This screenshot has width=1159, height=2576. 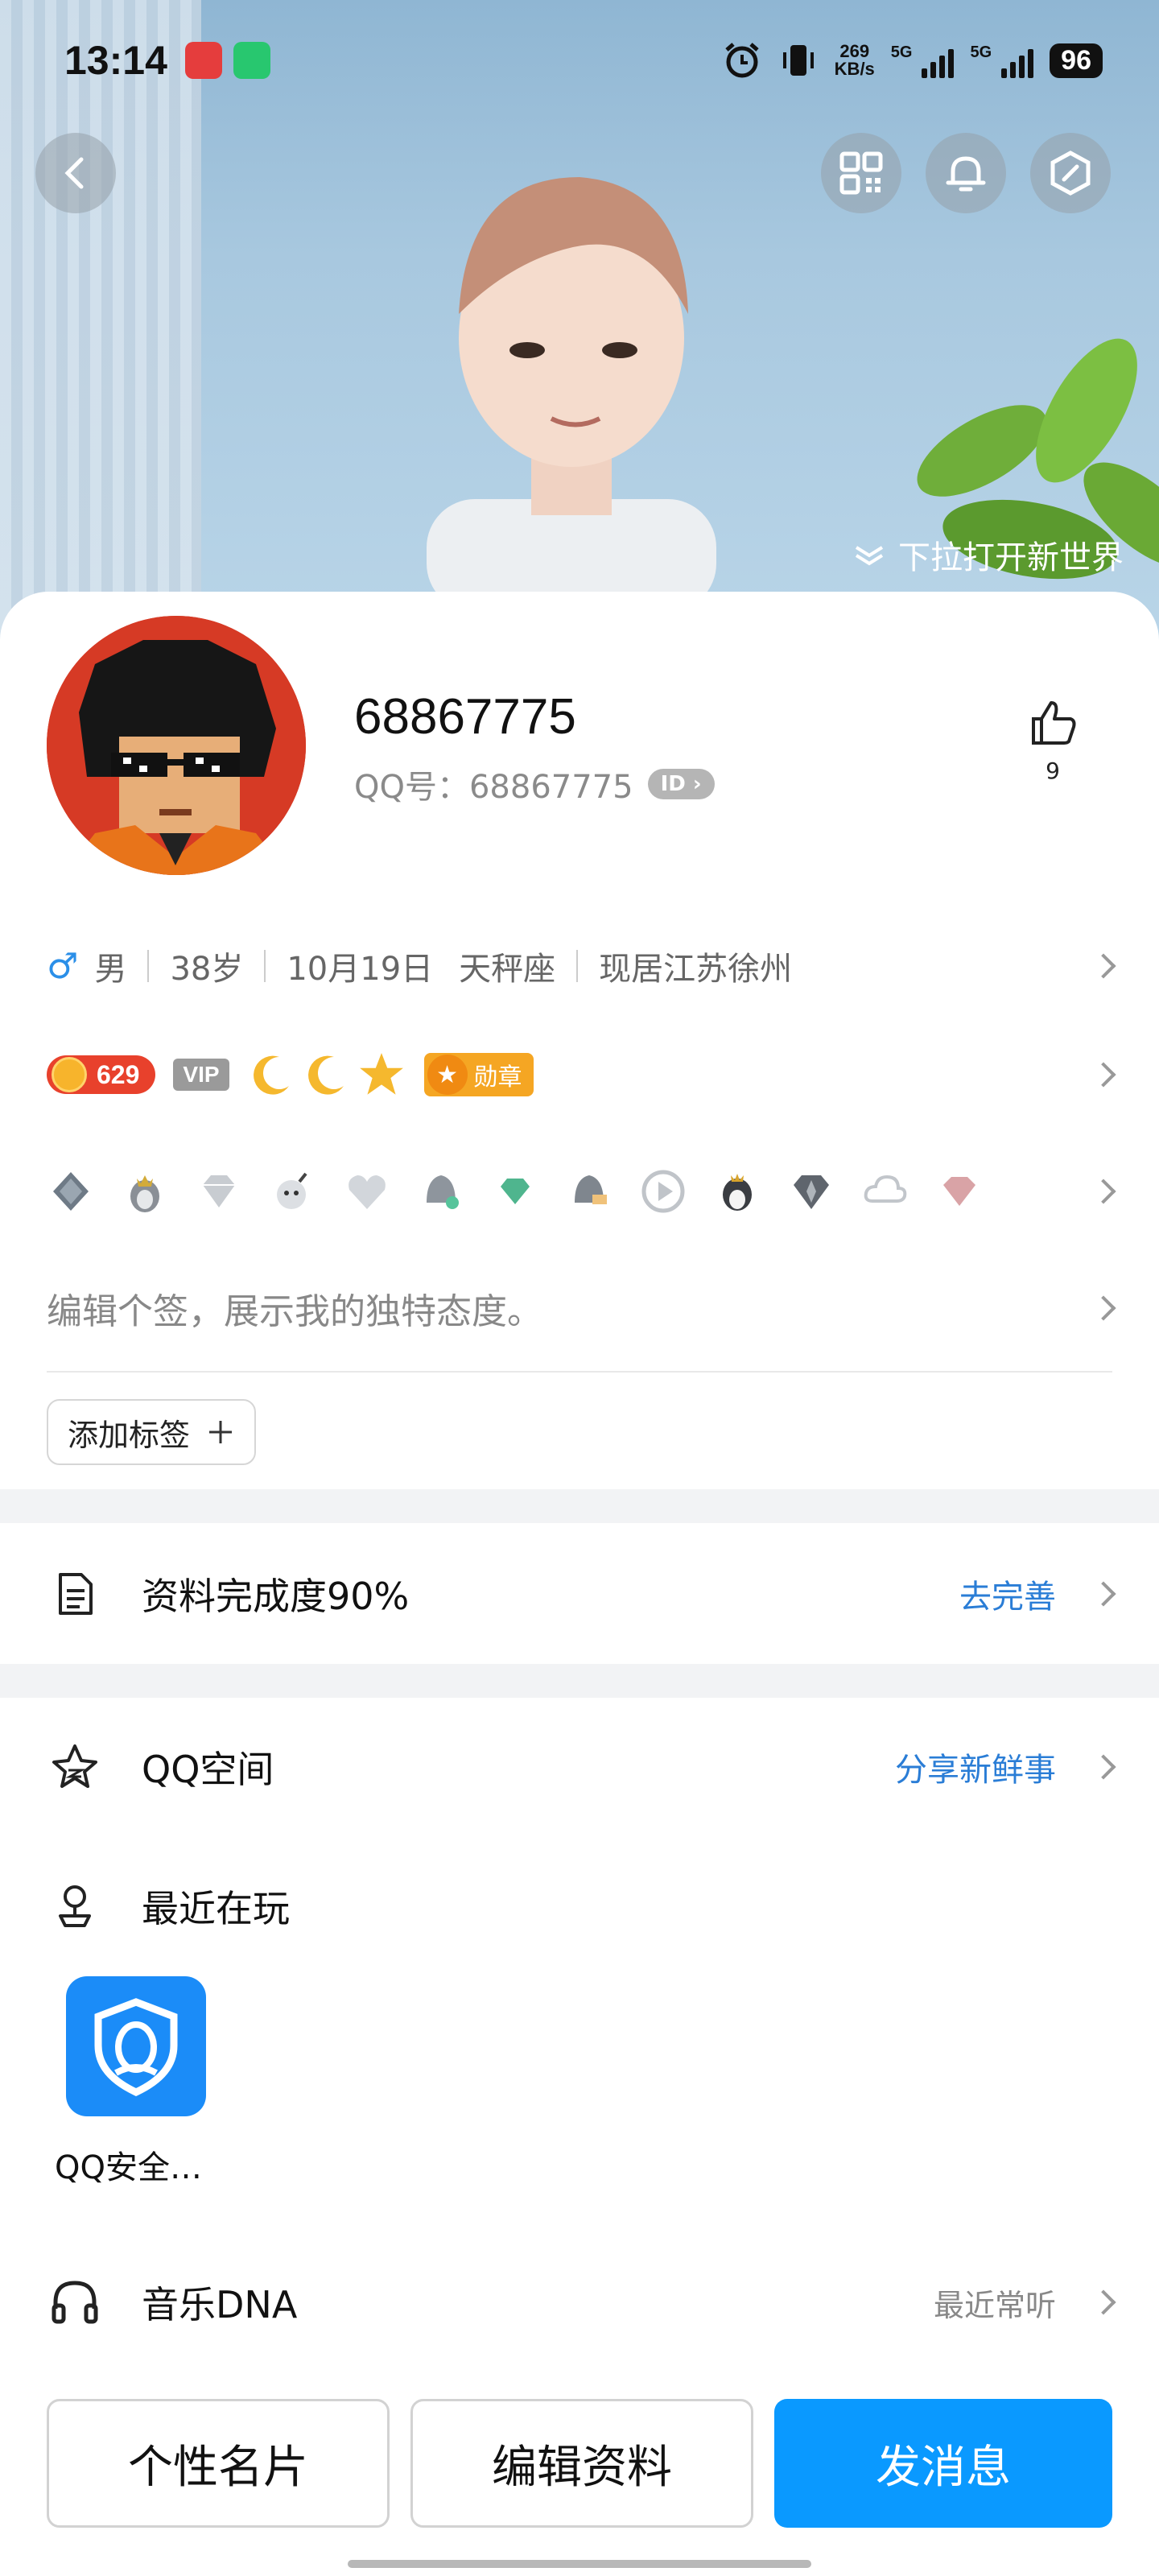 I want to click on send-message-button: 发消息, so click(x=943, y=2463).